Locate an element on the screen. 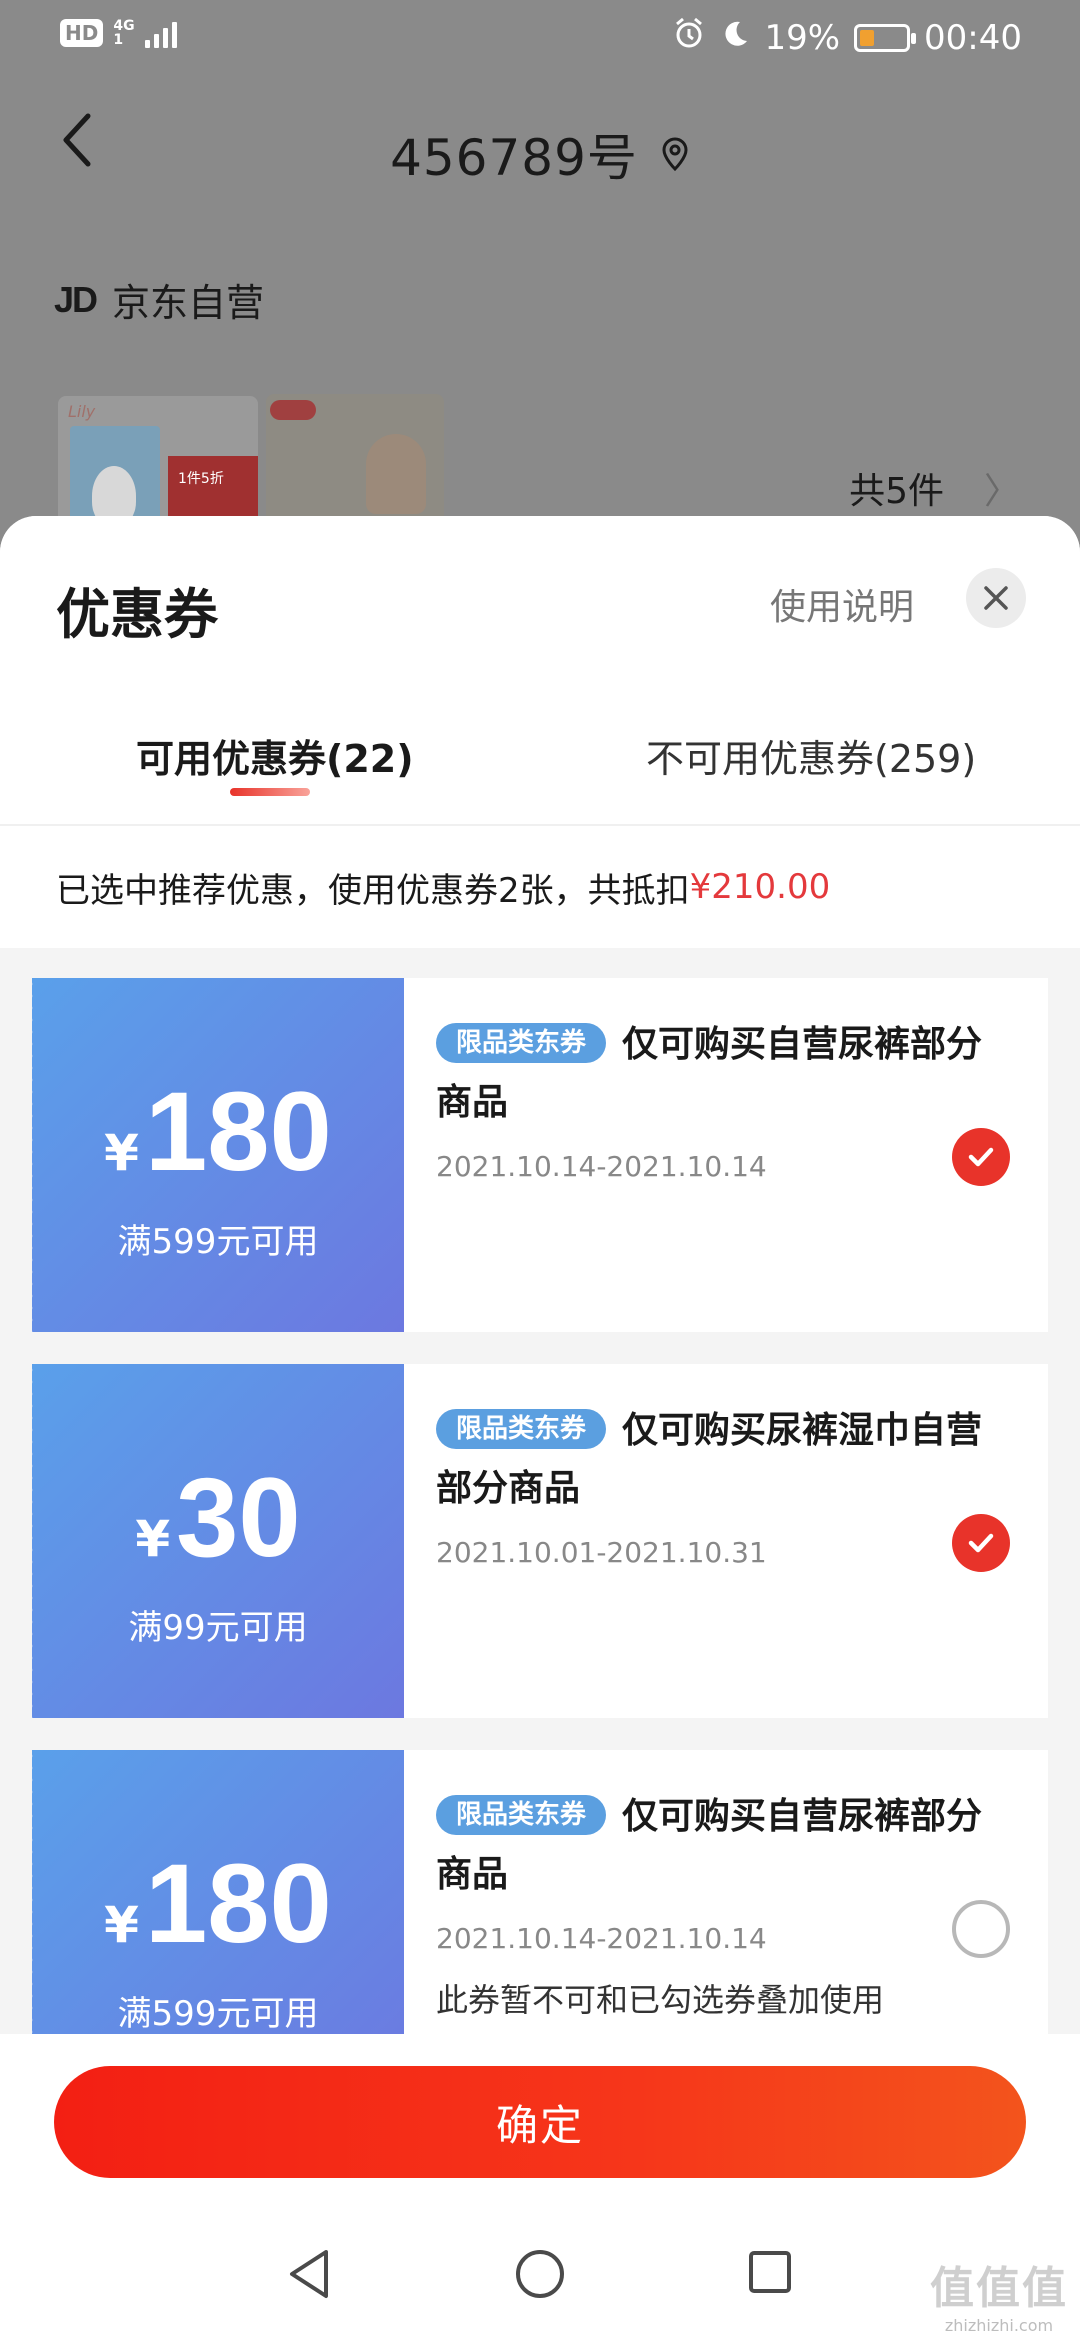 Image resolution: width=1080 pixels, height=2340 pixels. coupon-condition: 满99元可用 is located at coordinates (218, 1628).